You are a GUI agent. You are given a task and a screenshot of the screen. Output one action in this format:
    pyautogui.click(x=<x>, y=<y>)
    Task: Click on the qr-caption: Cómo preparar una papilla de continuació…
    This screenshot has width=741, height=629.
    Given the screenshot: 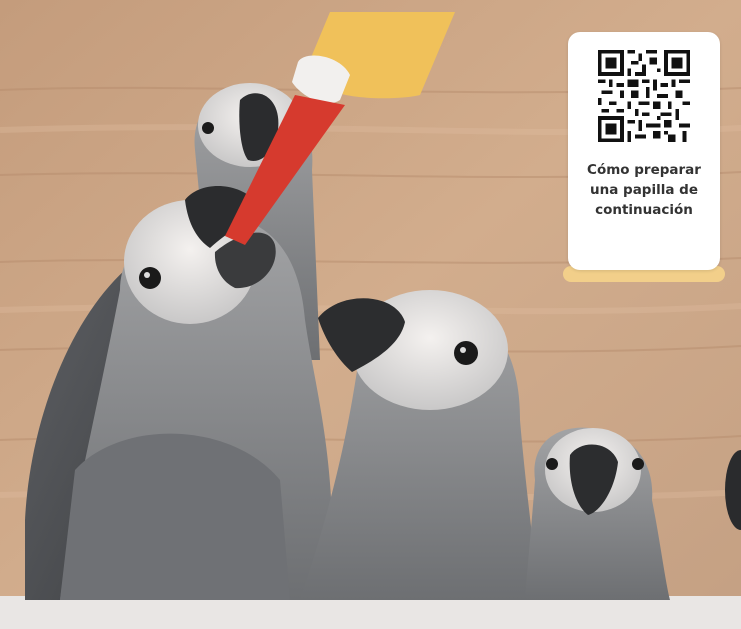 What is the action you would take?
    pyautogui.click(x=644, y=190)
    